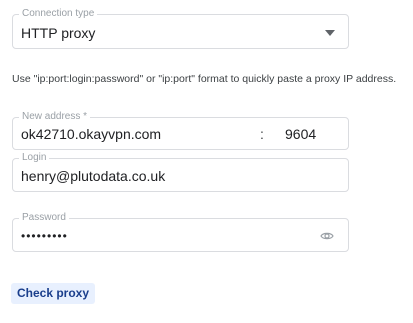 This screenshot has width=413, height=323. I want to click on login-label: Login, so click(34, 158).